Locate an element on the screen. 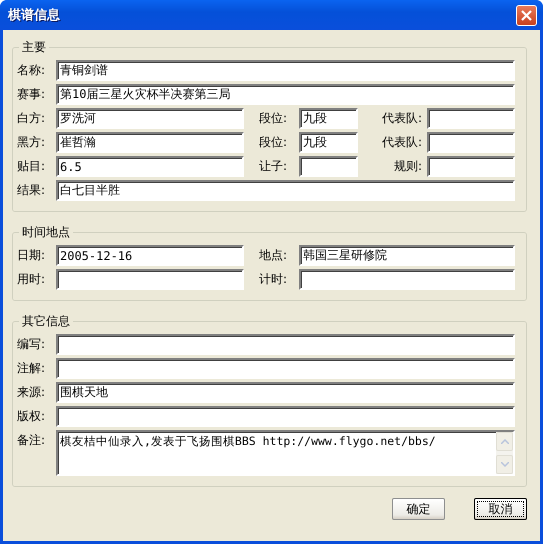 The image size is (543, 544). field-label: 用时: is located at coordinates (31, 279).